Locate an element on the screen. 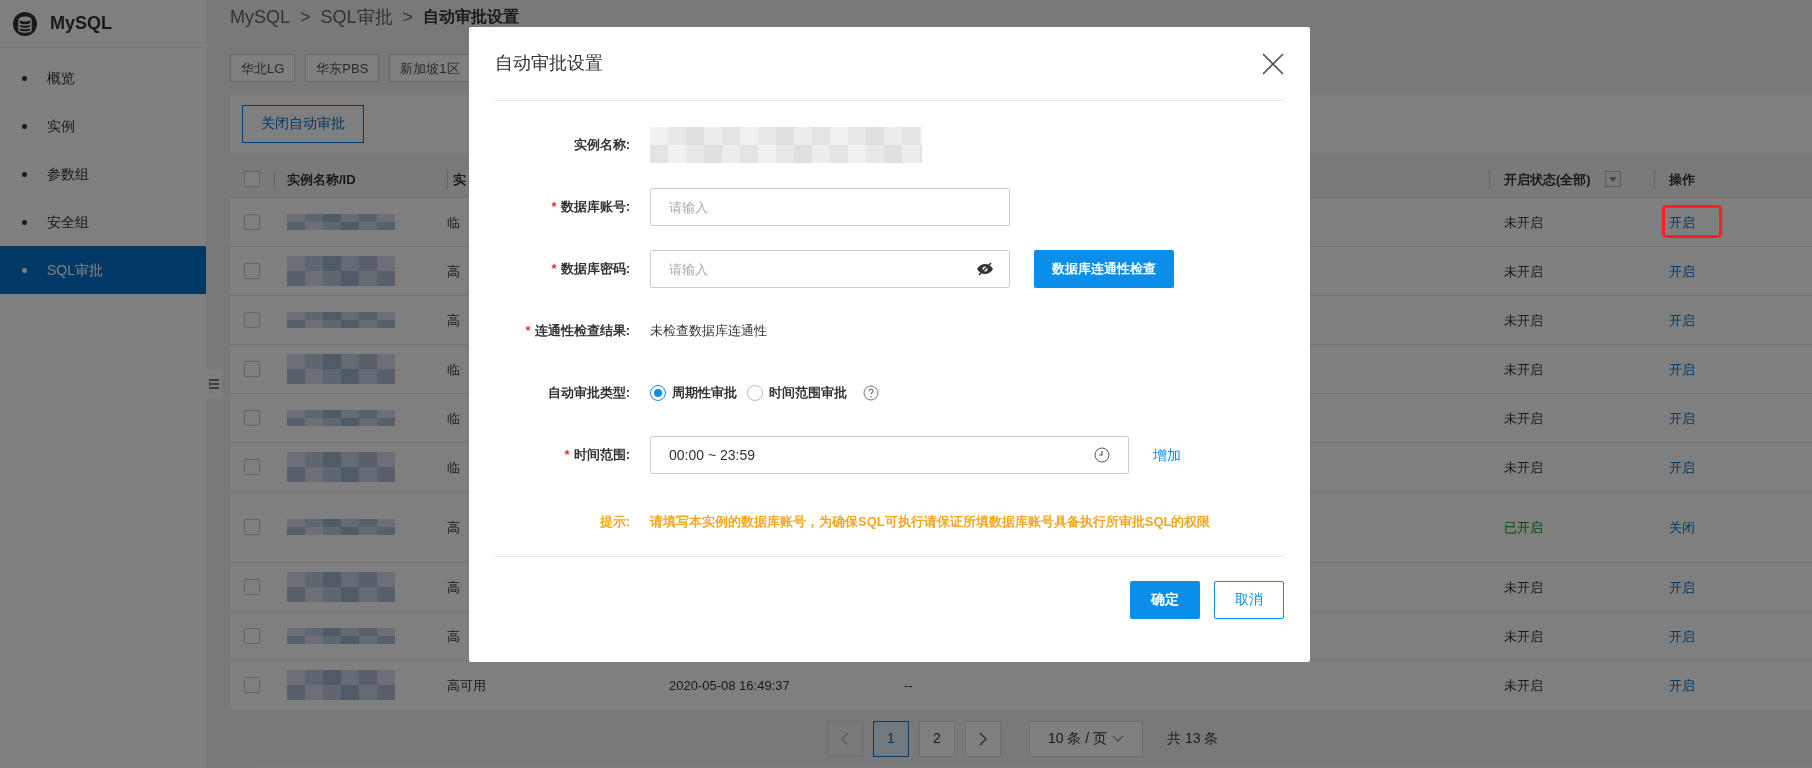  sidebar-item: SQL审批 is located at coordinates (103, 270).